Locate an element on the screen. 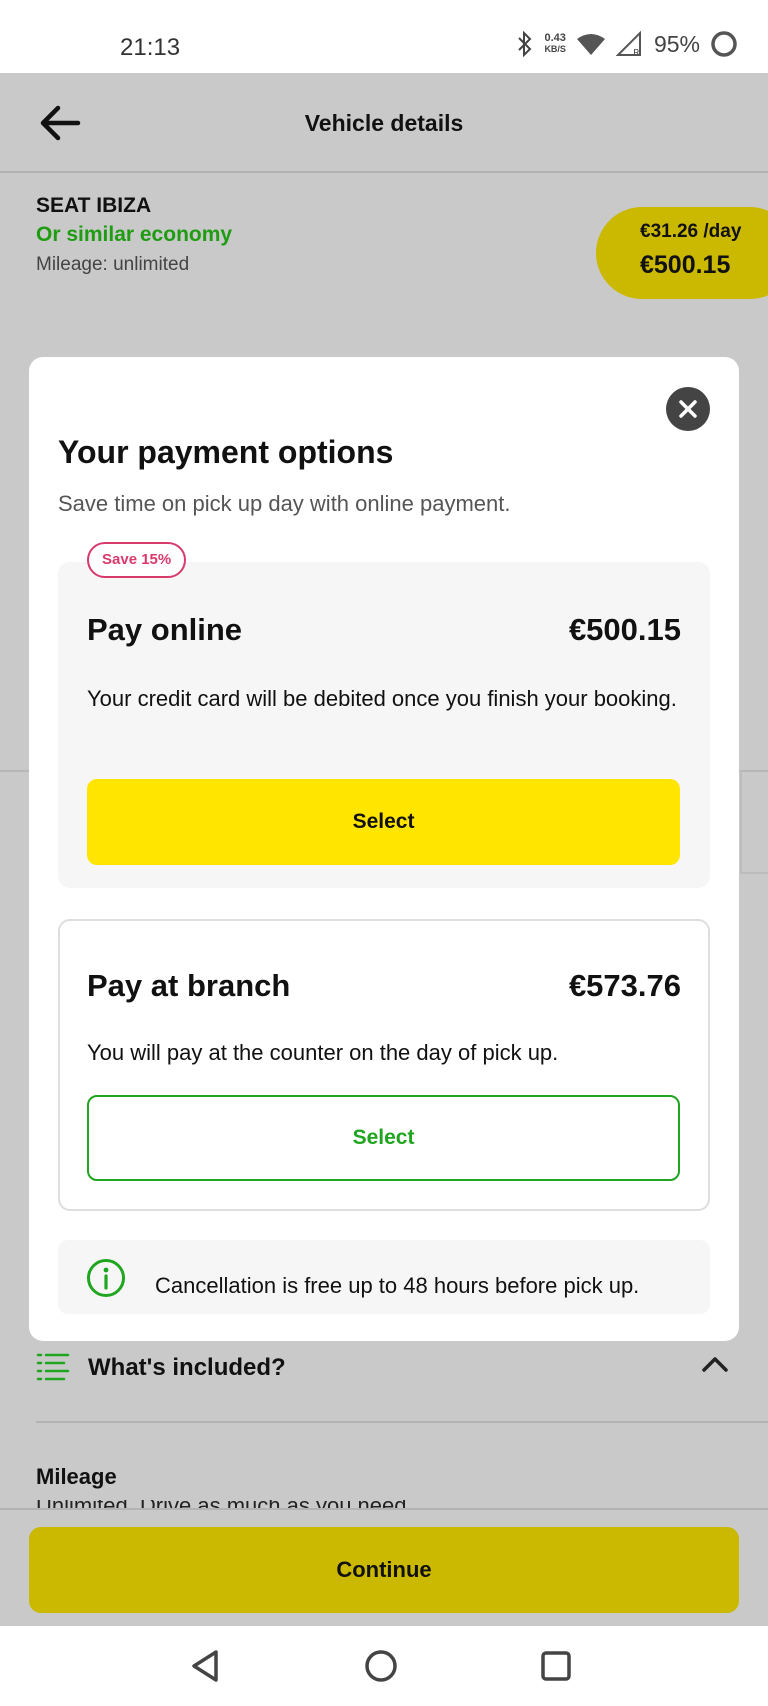  chevron-up-icon is located at coordinates (715, 1364).